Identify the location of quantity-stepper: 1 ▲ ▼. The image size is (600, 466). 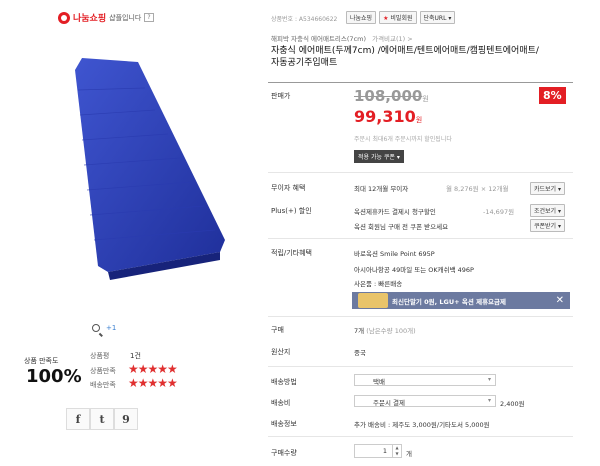
(378, 451).